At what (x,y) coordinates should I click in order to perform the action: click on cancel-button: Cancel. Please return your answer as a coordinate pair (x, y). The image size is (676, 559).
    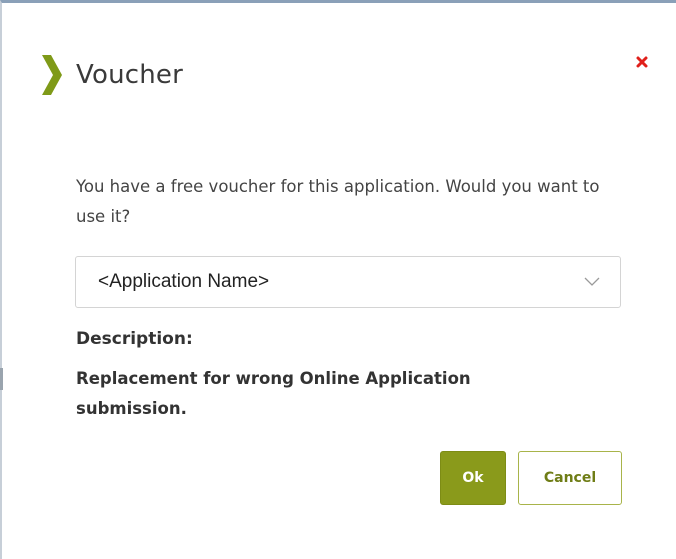
    Looking at the image, I should click on (570, 478).